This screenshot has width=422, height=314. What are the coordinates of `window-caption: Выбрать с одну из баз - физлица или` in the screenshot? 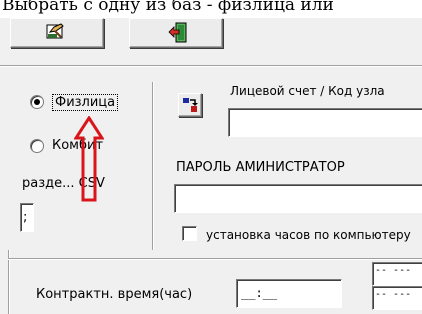 It's located at (211, 9).